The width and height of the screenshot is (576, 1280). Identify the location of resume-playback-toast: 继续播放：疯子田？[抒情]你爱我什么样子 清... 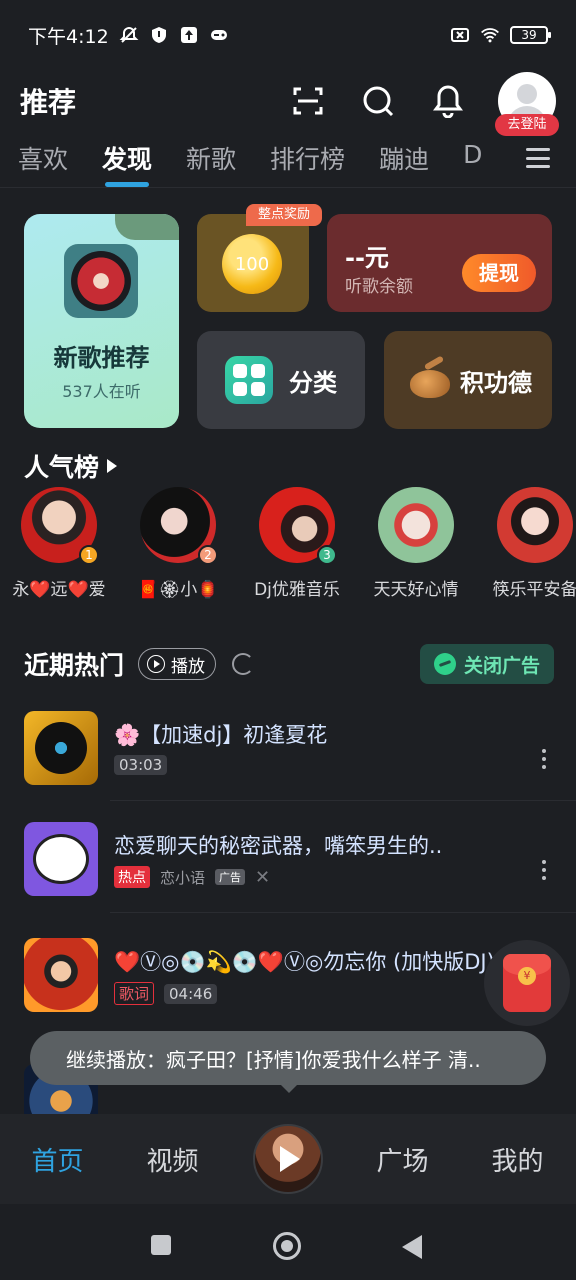
(288, 1058).